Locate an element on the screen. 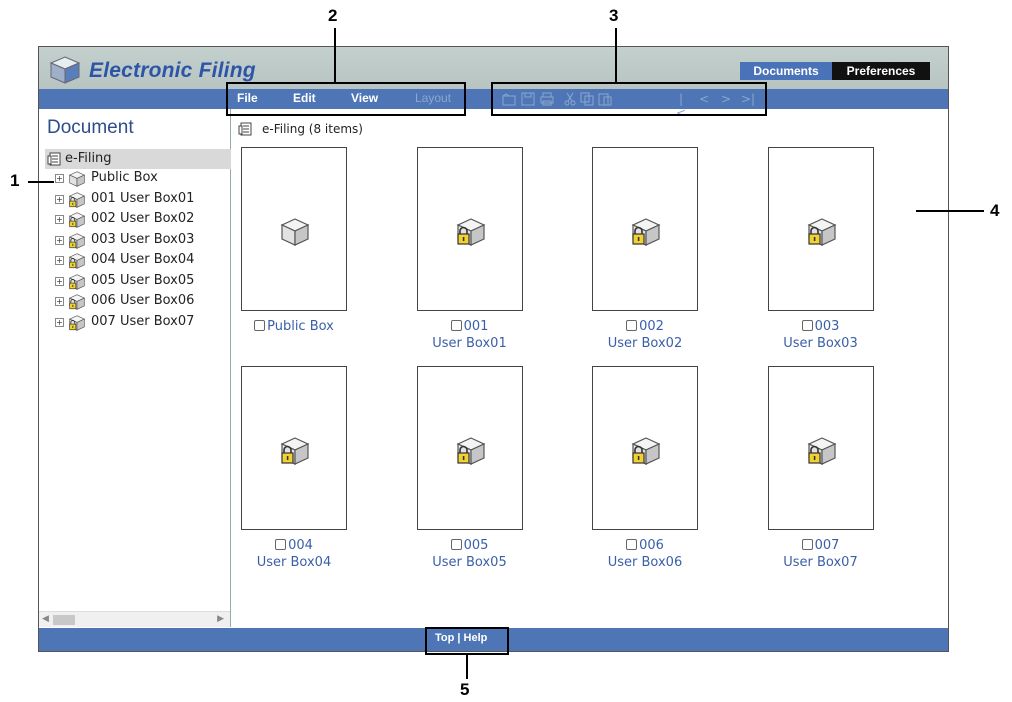 Image resolution: width=1012 pixels, height=702 pixels. box-number-link: 004 is located at coordinates (300, 545).